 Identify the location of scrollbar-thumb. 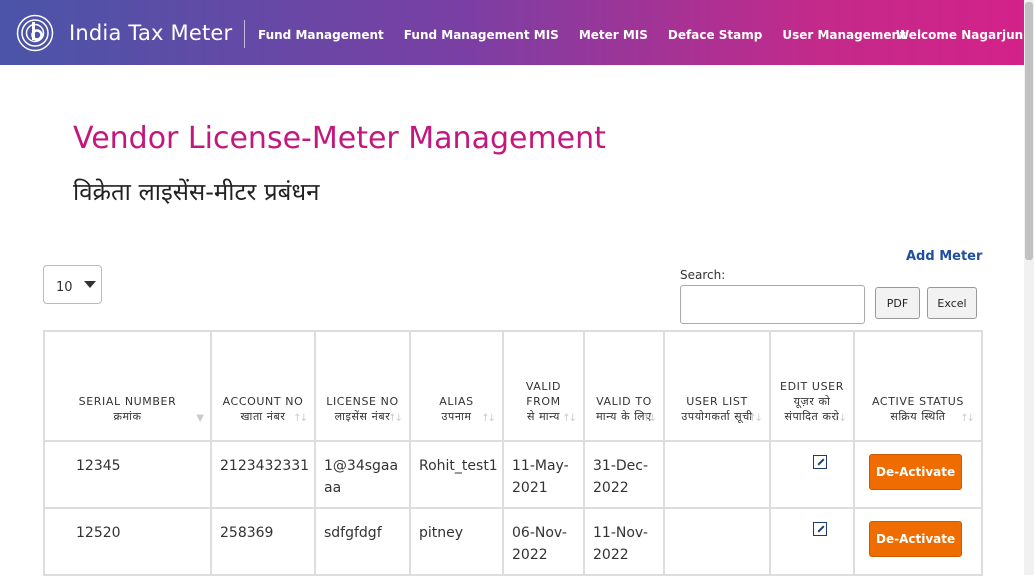
(1029, 131).